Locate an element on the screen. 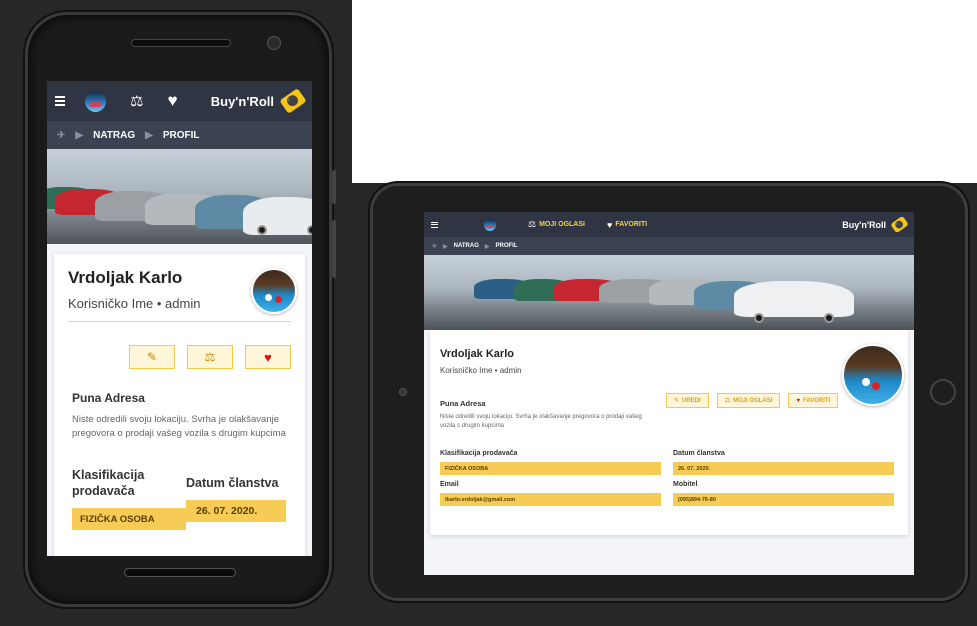  navbar: ⚖ ♥ Buy'n'Roll ⚫ is located at coordinates (179, 101).